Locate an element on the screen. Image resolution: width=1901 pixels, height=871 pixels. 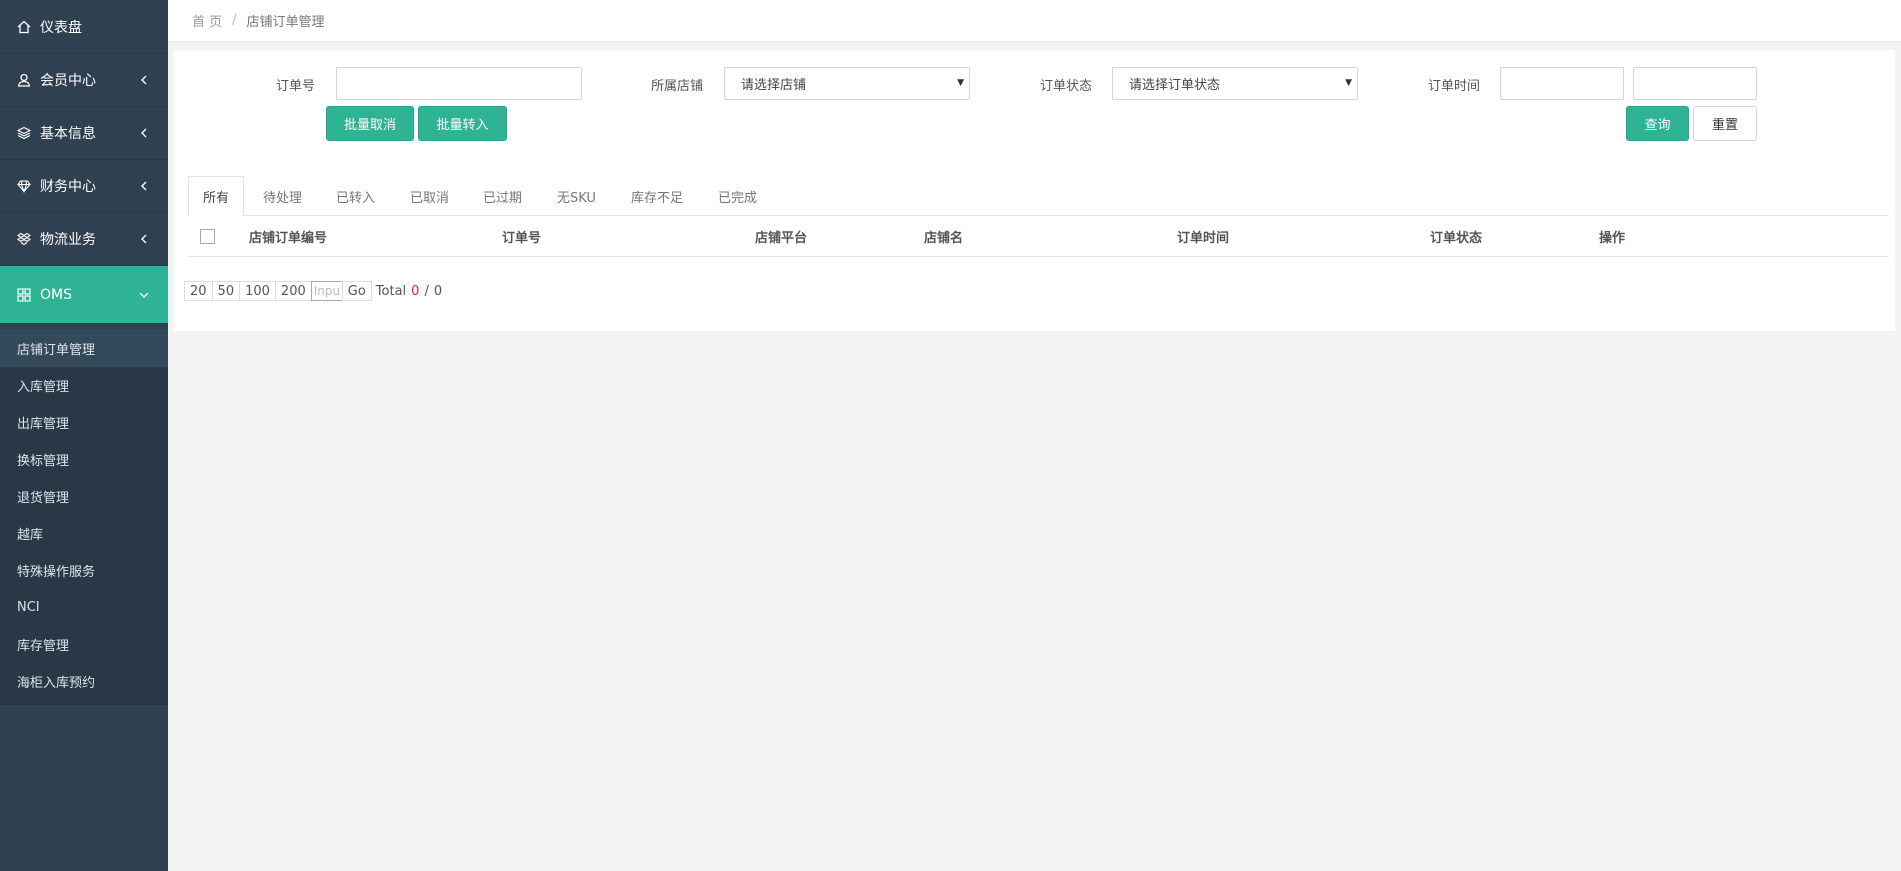
breadcrumb-current: 店铺订单管理 is located at coordinates (285, 22).